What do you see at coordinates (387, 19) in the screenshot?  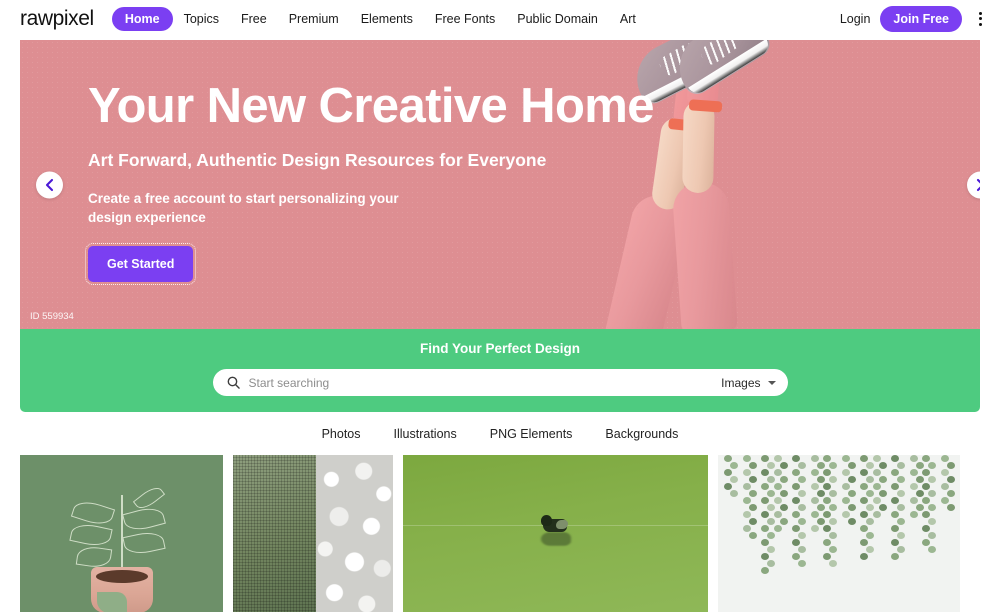 I see `nav-link-elements: Elements` at bounding box center [387, 19].